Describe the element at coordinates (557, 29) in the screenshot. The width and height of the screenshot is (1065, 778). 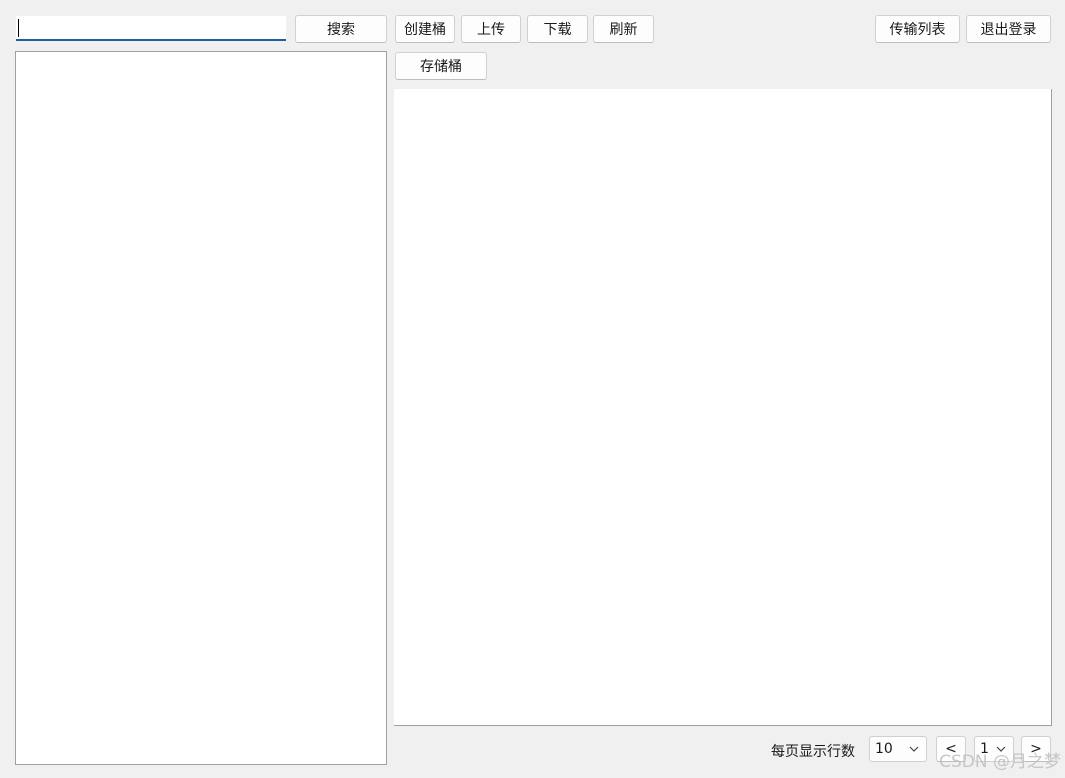
I see `download-button: 下载` at that location.